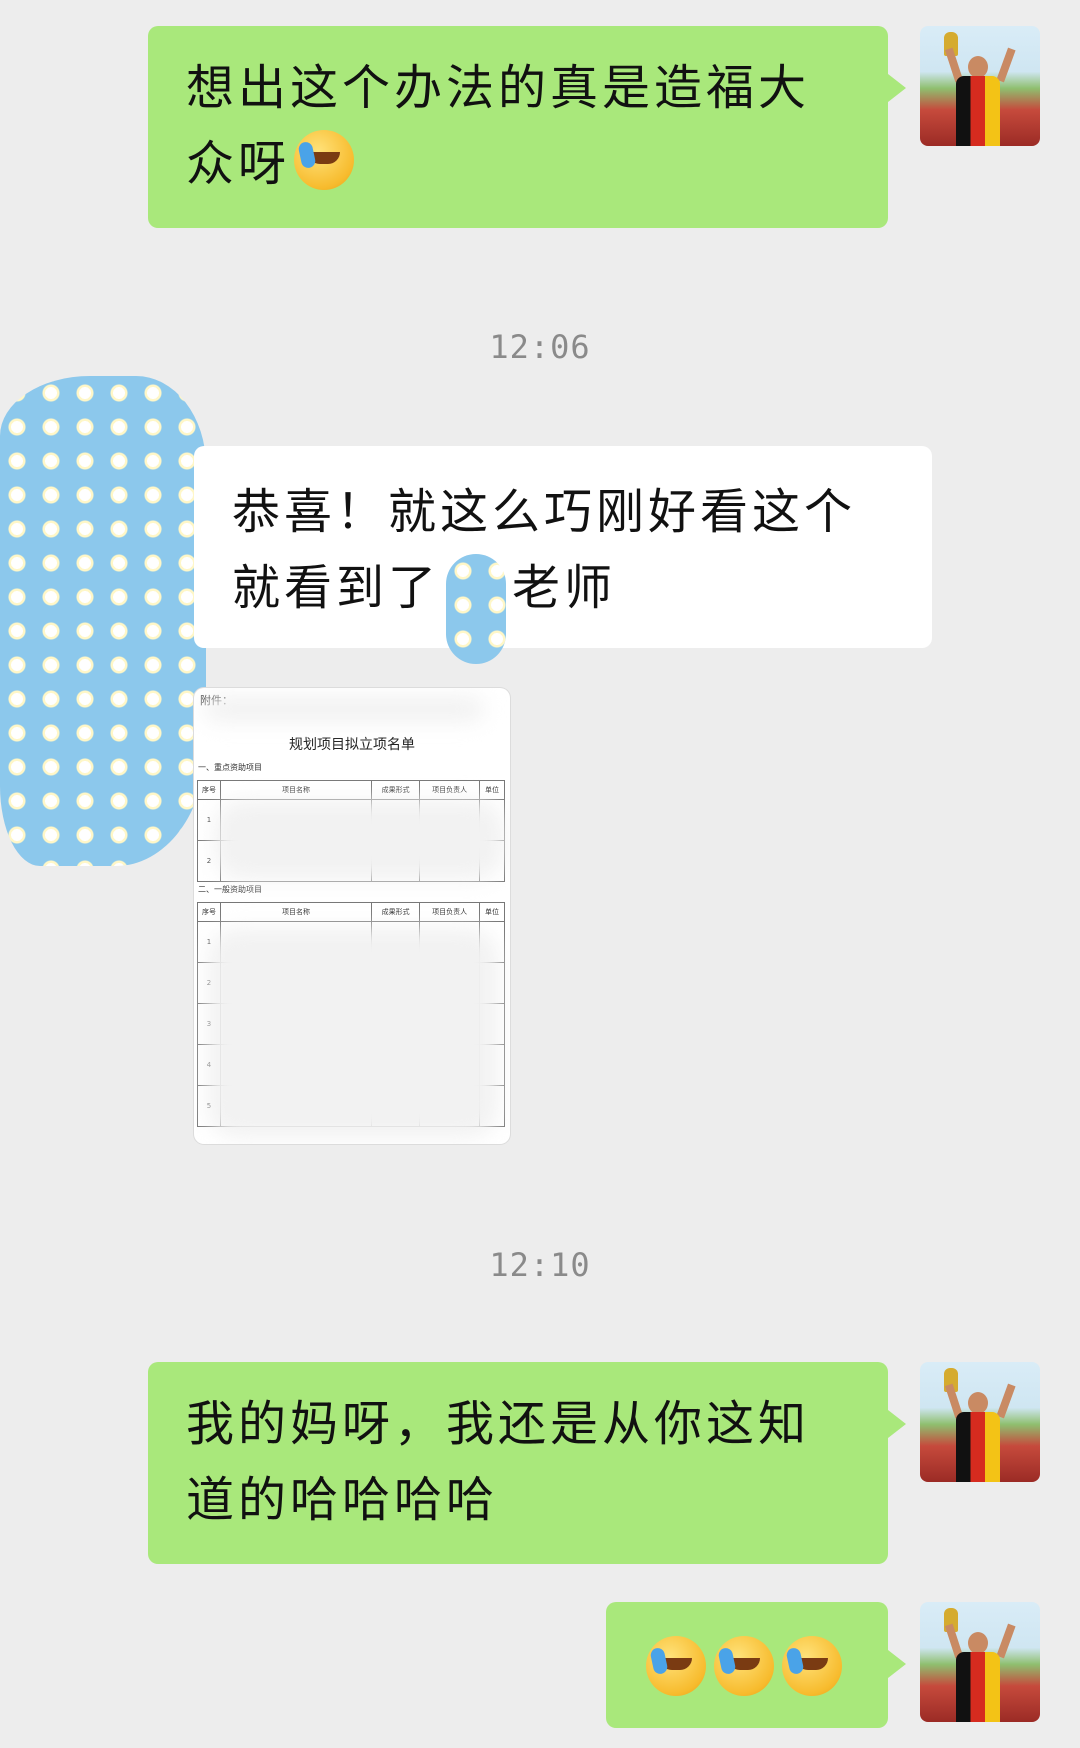 This screenshot has height=1748, width=1080. What do you see at coordinates (476, 609) in the screenshot?
I see `name-redaction-sticker` at bounding box center [476, 609].